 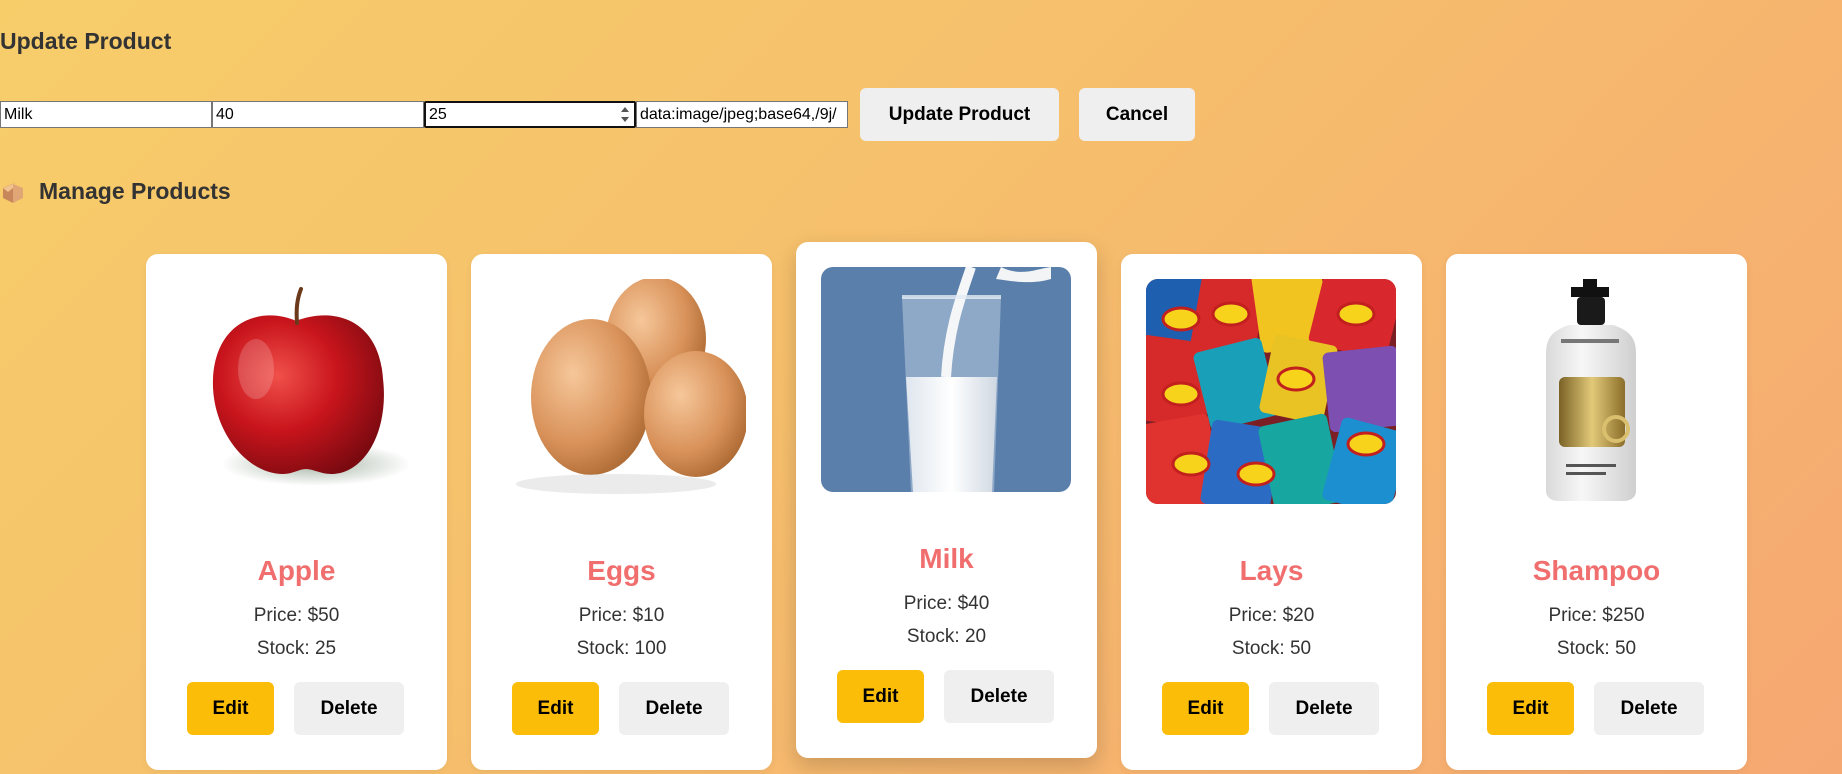 I want to click on apple-image, so click(x=296, y=391).